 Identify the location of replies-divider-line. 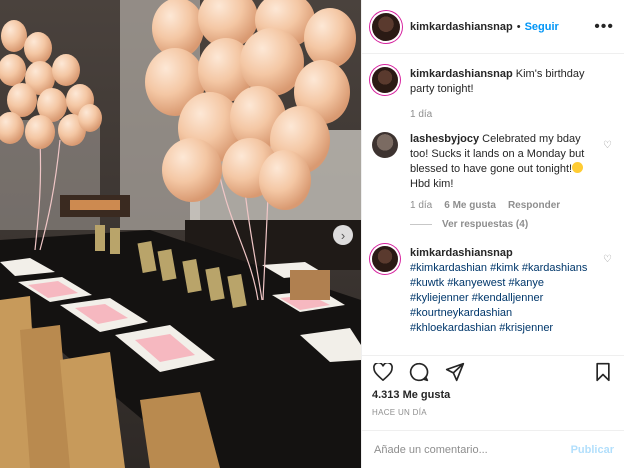
(421, 224).